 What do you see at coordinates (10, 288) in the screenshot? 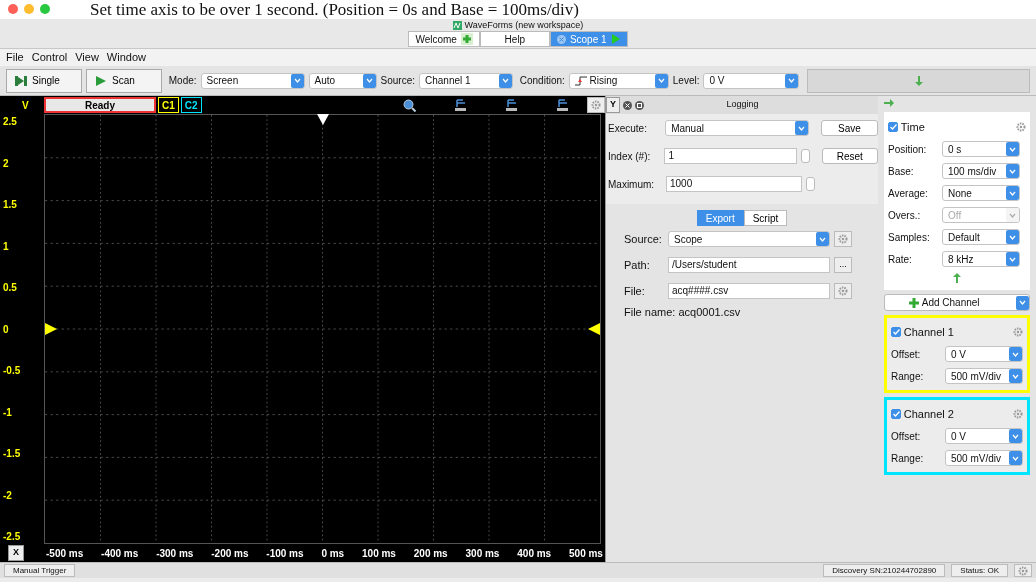
I see `axis-label: 0.5` at bounding box center [10, 288].